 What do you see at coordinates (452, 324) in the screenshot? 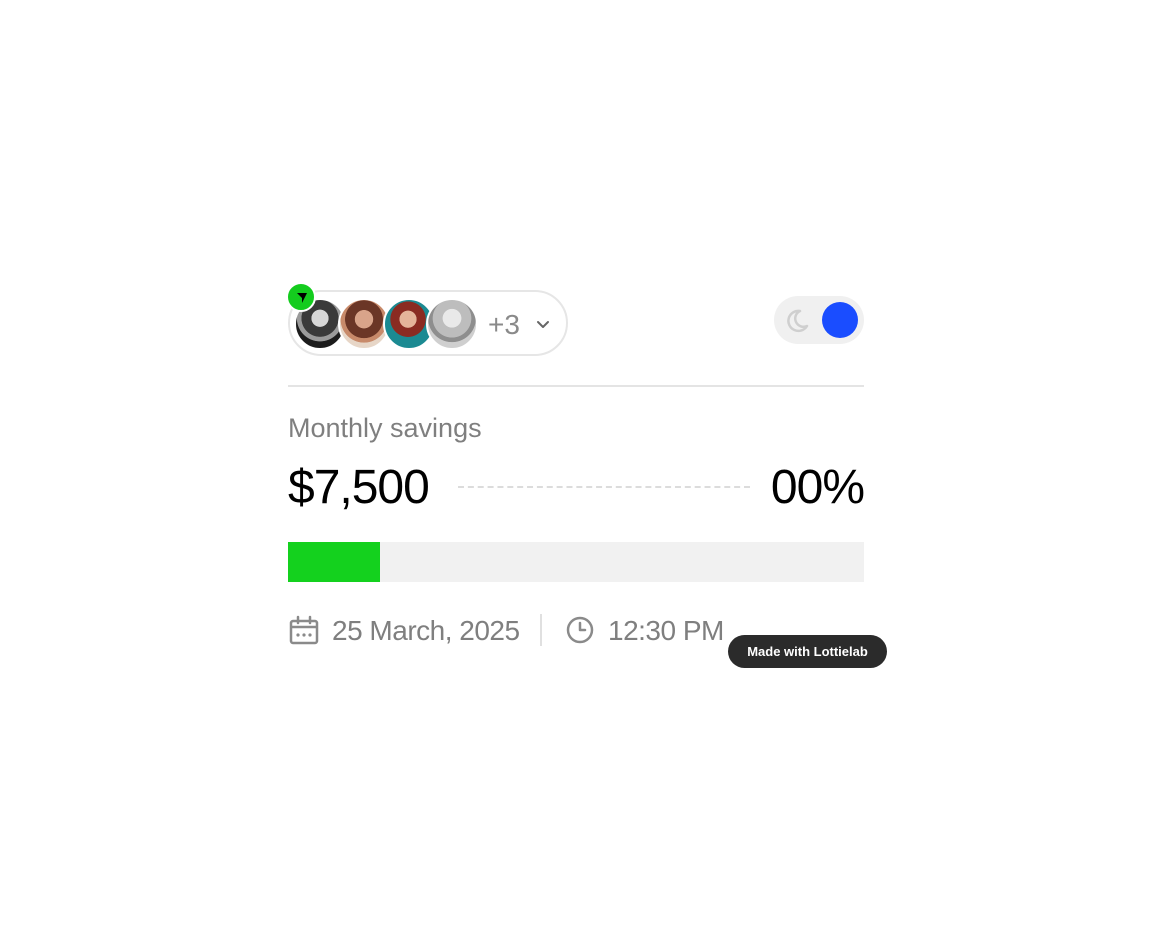
I see `user-avatar` at bounding box center [452, 324].